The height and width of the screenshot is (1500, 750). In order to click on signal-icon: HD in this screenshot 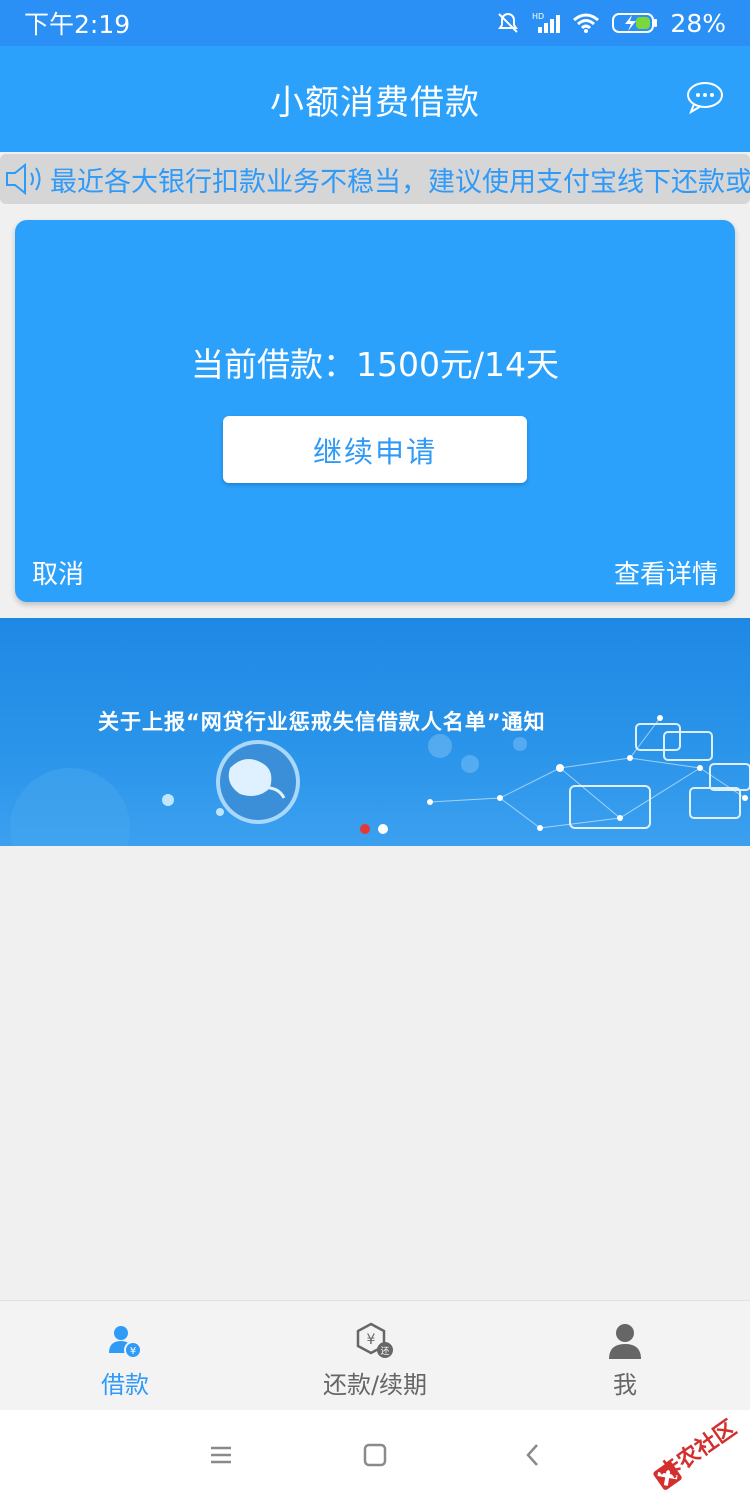, I will do `click(546, 22)`.